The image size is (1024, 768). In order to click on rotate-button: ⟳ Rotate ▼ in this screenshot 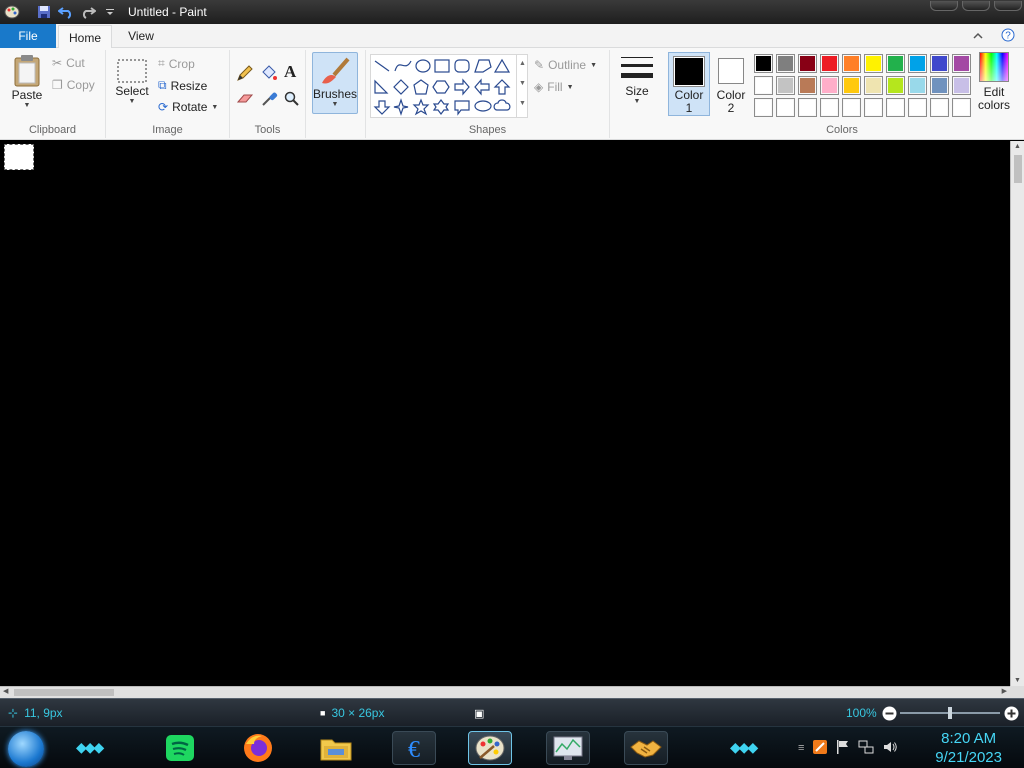, I will do `click(188, 107)`.